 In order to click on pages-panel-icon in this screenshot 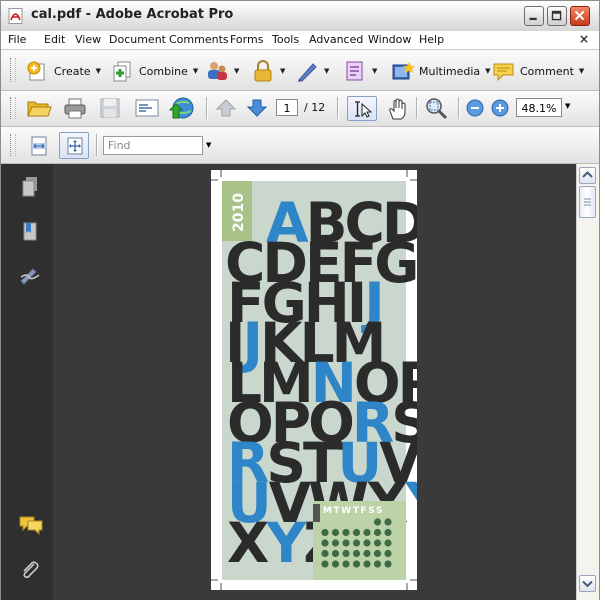, I will do `click(30, 187)`.